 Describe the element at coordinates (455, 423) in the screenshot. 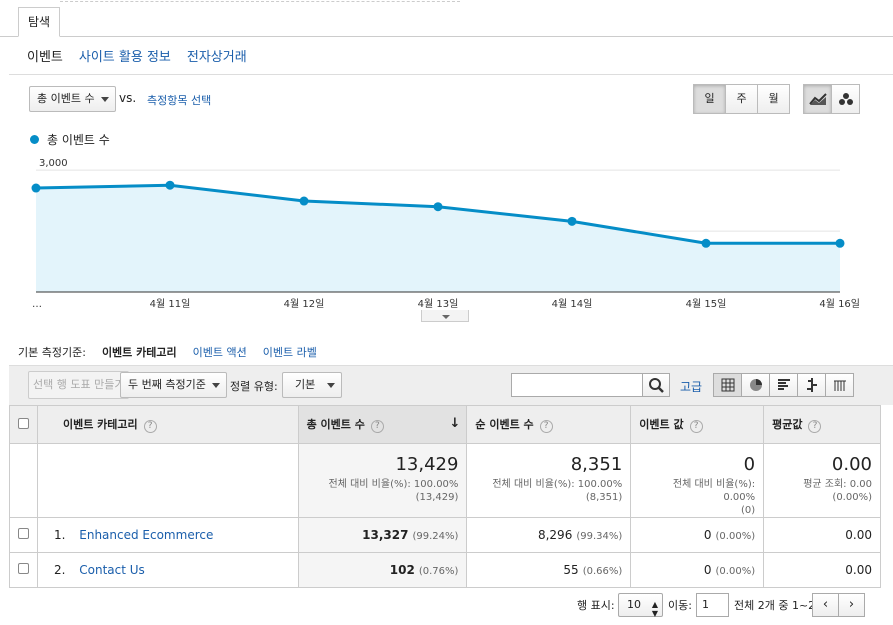

I see `sort-desc-icon: ↓` at that location.